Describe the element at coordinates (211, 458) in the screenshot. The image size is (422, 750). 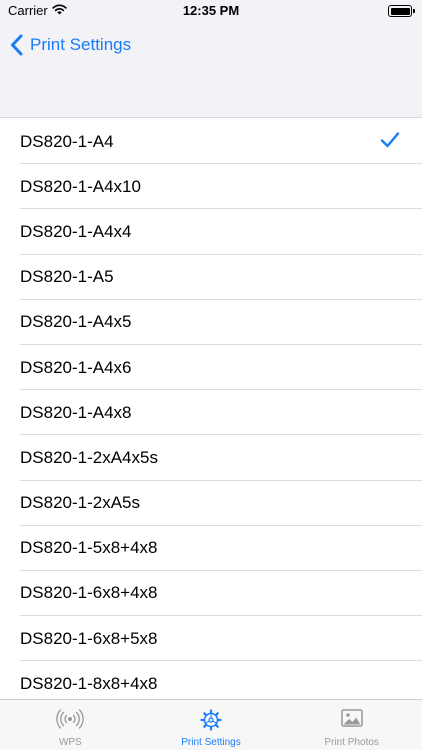
I see `list-item: DS820-1-2xA4x5s` at that location.